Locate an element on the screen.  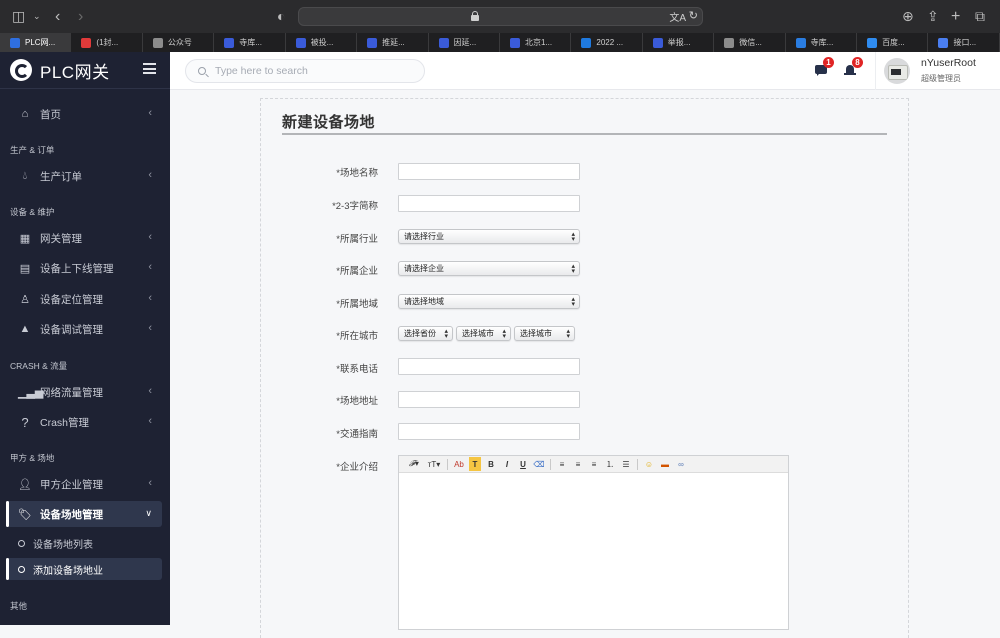
toolbar-separator is located at coordinates (637, 464).